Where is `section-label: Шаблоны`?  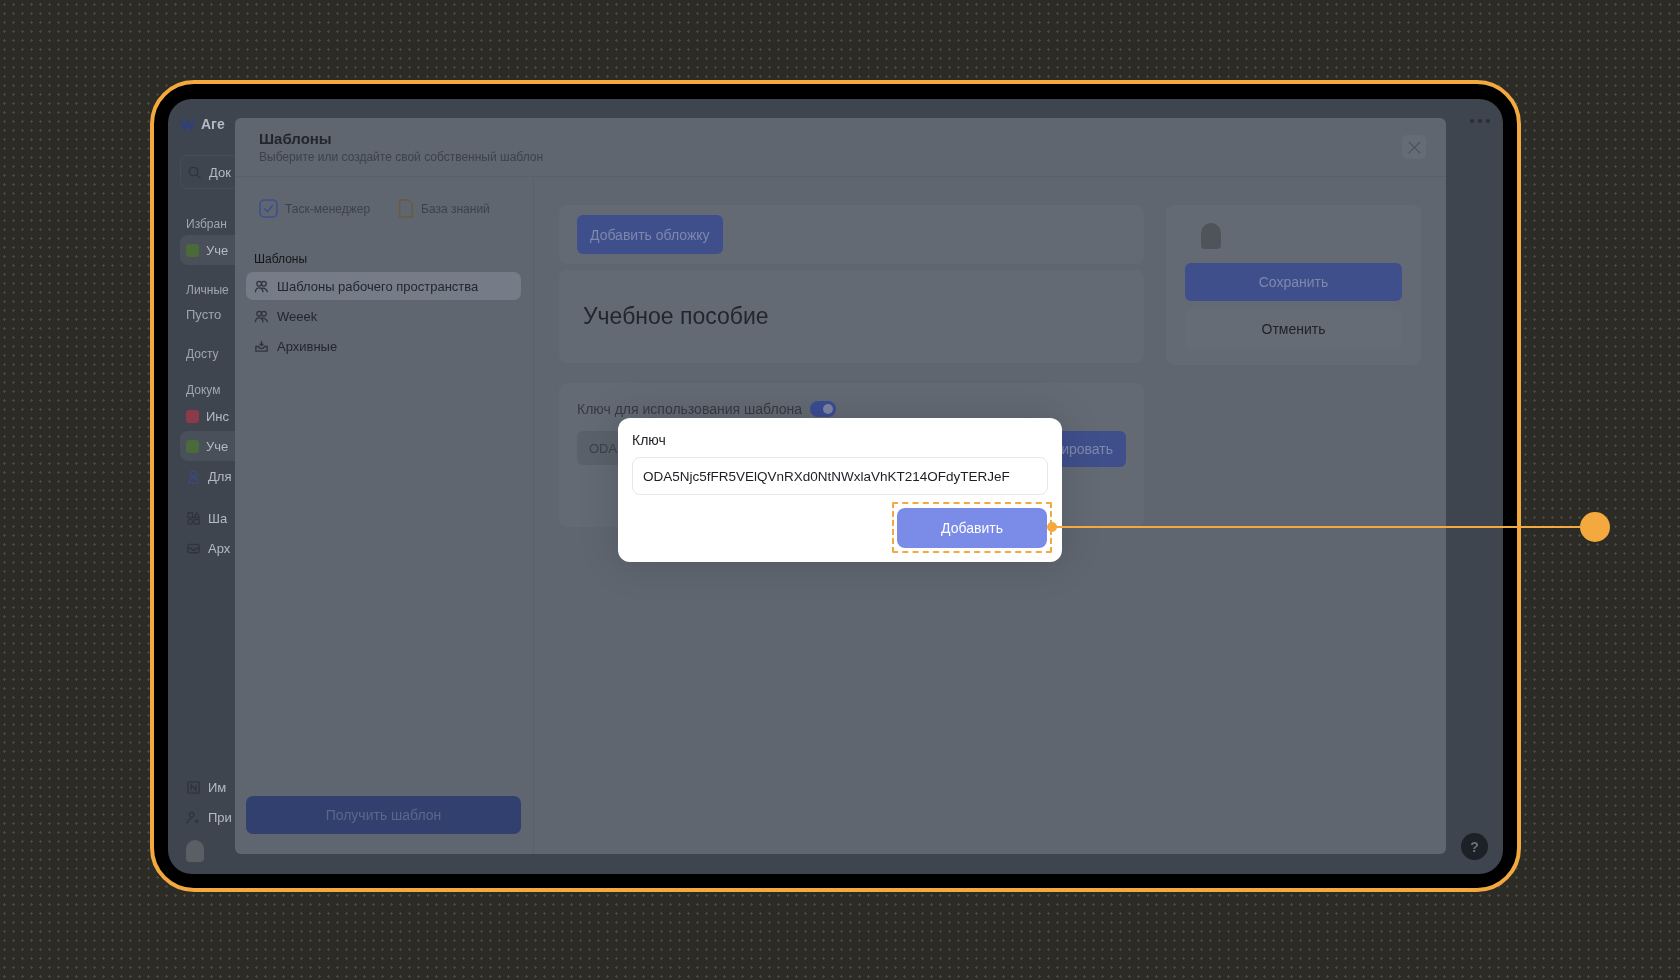
section-label: Шаблоны is located at coordinates (281, 259).